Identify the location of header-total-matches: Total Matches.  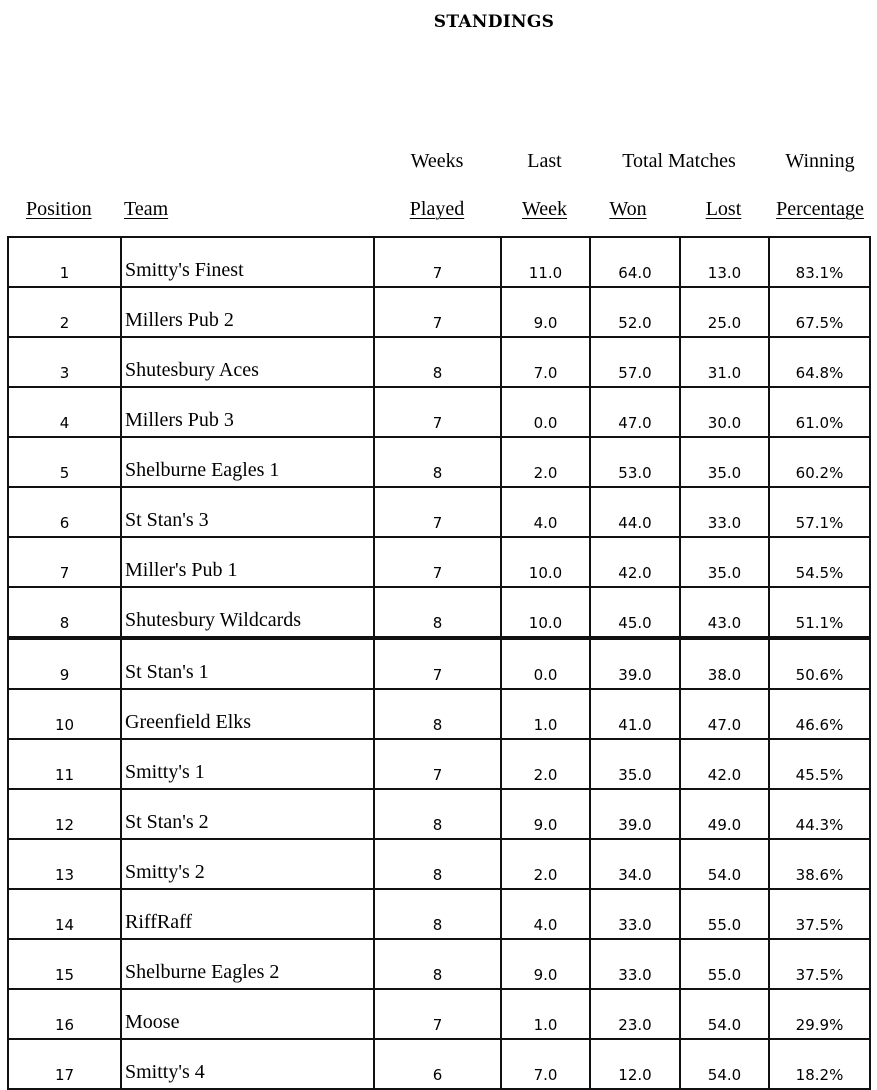
(679, 161).